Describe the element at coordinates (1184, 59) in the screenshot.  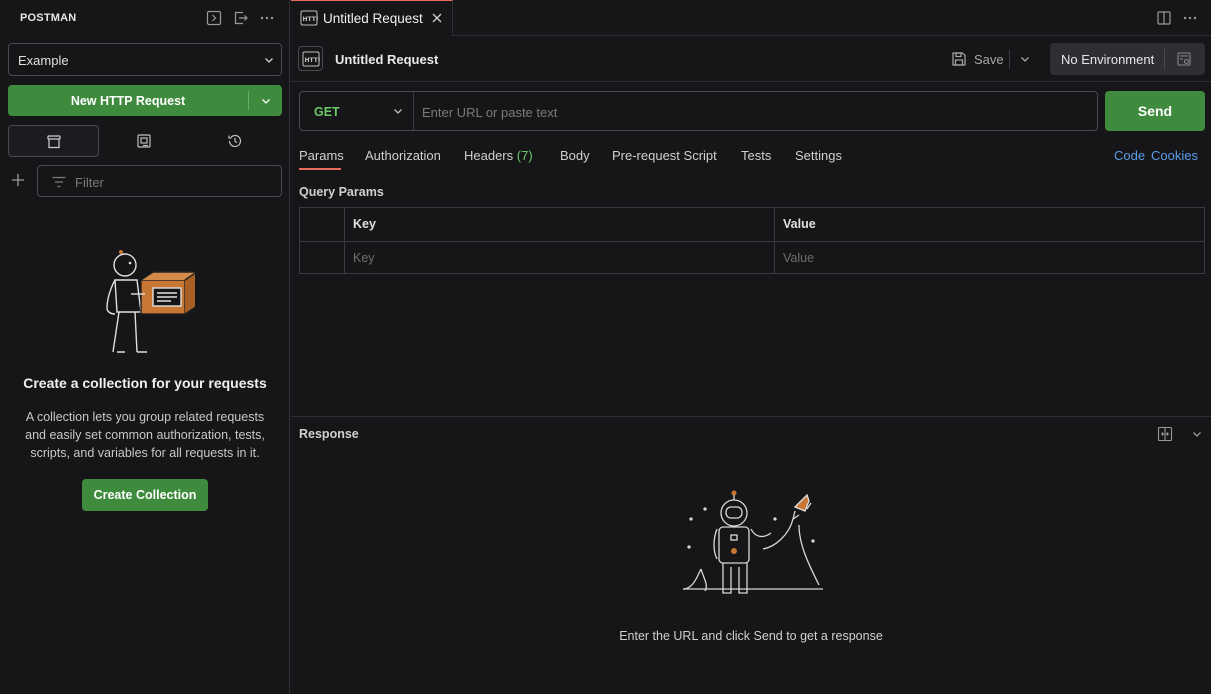
I see `environment-quicklook-icon` at that location.